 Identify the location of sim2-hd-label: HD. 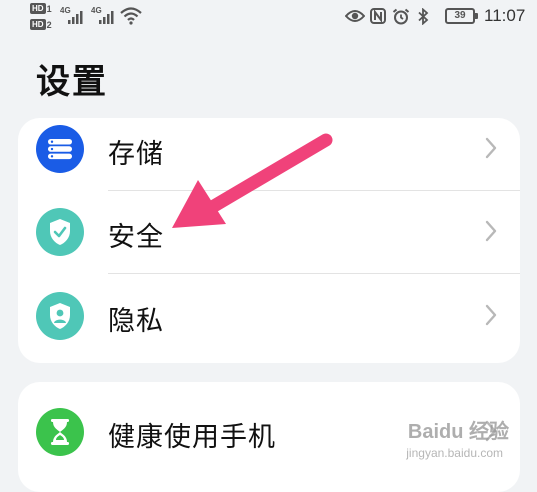
(38, 24).